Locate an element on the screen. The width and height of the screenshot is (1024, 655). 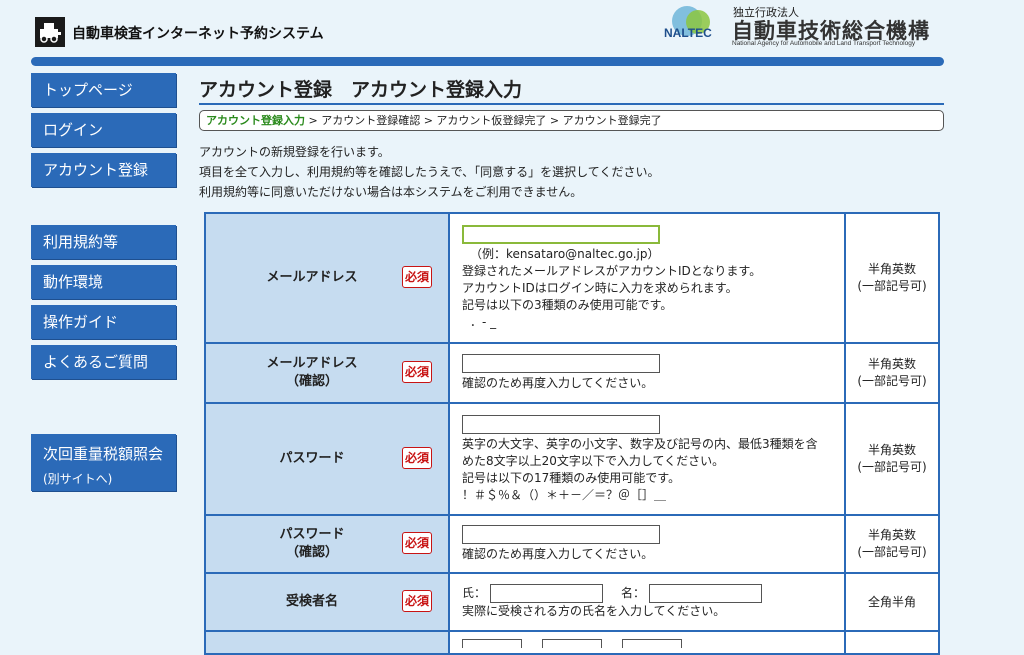
naltec-logo-text: NALTEC is located at coordinates (688, 33).